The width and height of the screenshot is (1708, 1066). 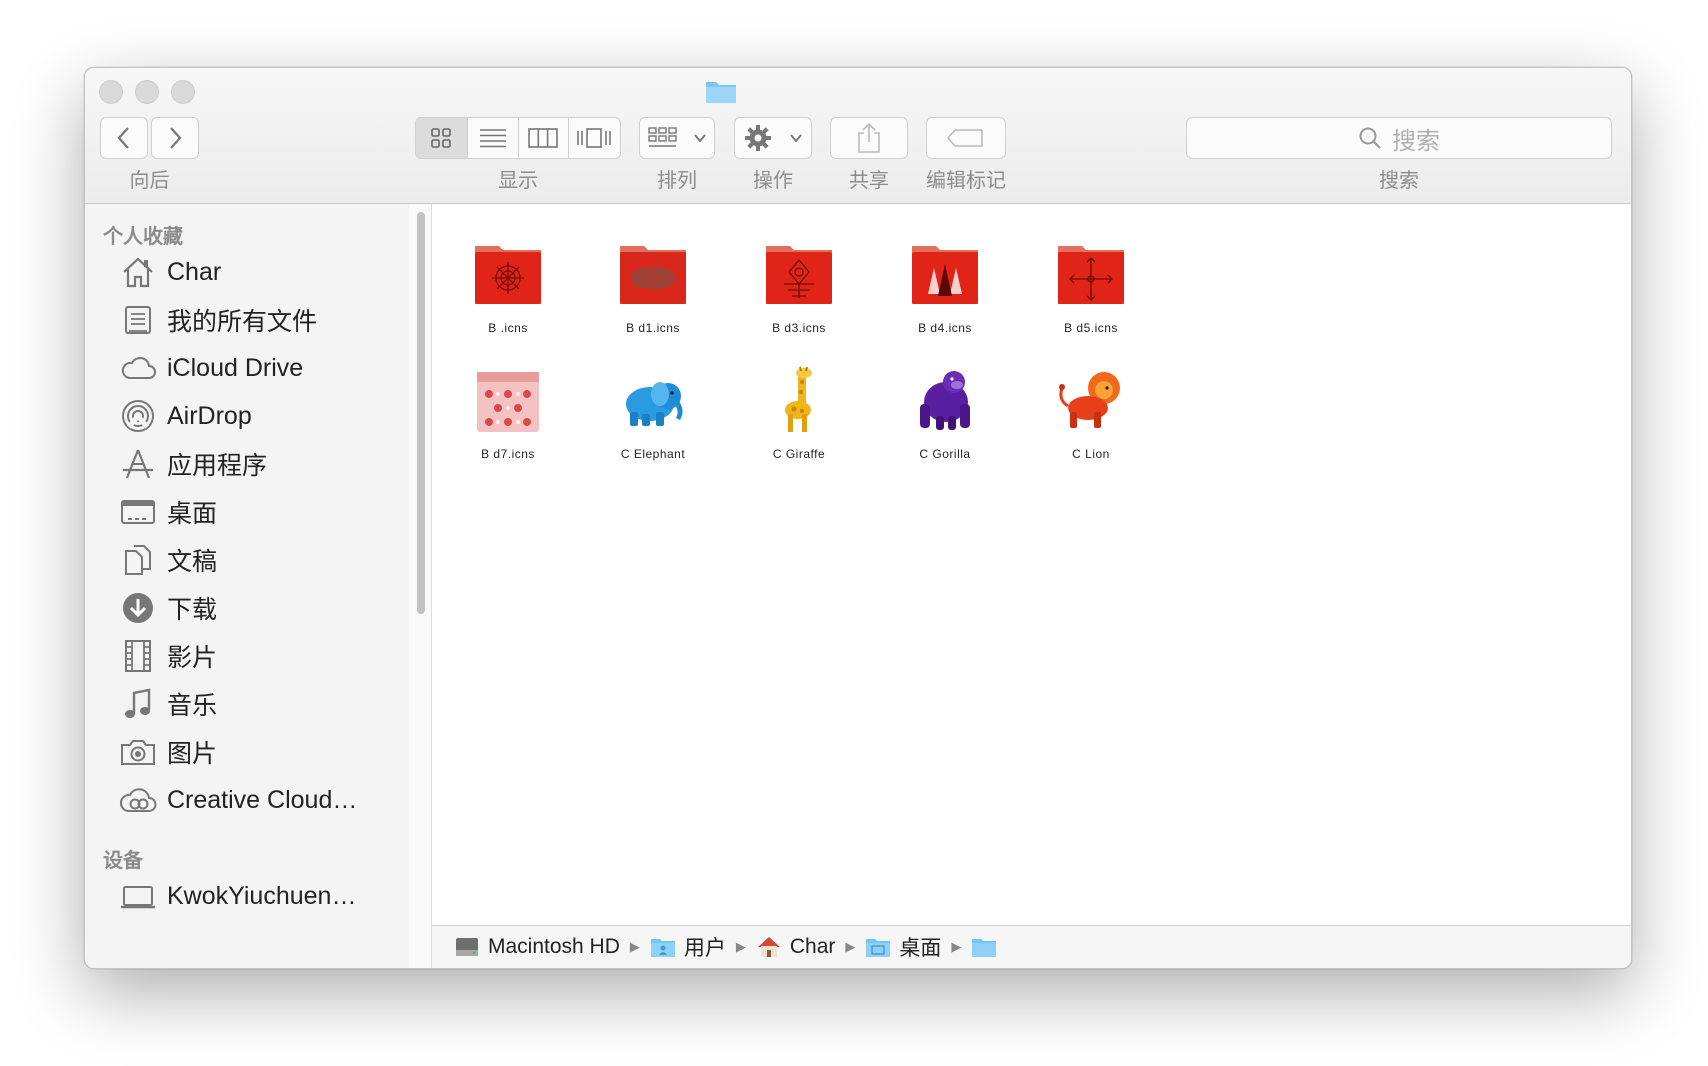 What do you see at coordinates (194, 271) in the screenshot?
I see `sidebar-item-label: Char` at bounding box center [194, 271].